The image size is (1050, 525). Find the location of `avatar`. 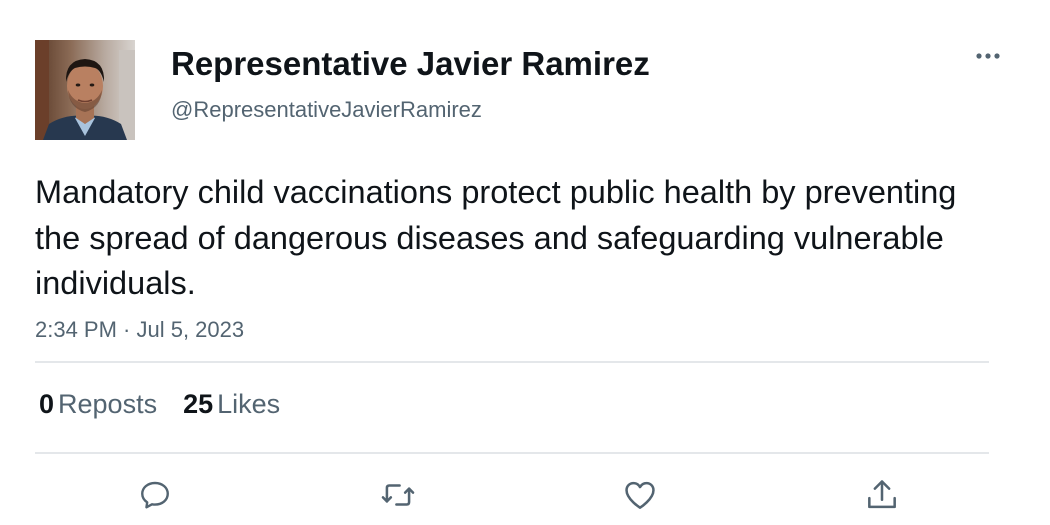

avatar is located at coordinates (85, 90).